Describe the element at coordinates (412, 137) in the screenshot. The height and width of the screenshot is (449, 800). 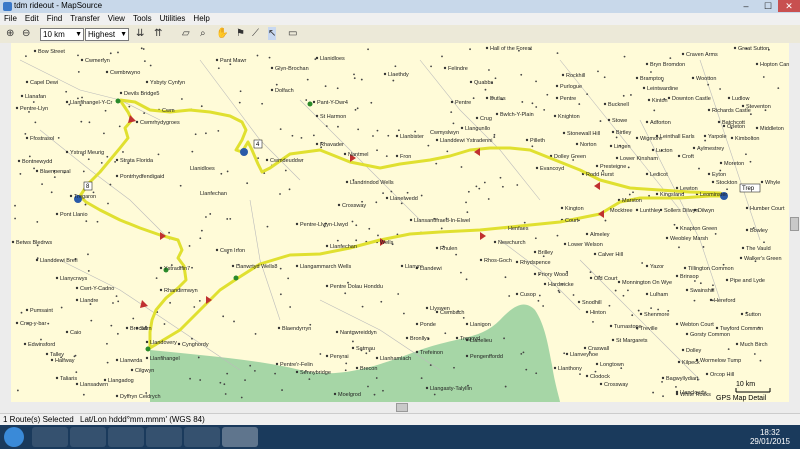
I see `place-label: Llanbister` at that location.